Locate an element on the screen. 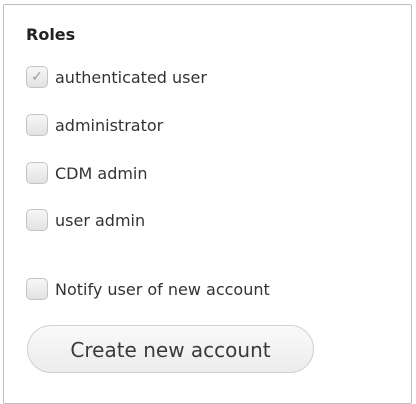 The height and width of the screenshot is (404, 416). role-label: user admin is located at coordinates (100, 220).